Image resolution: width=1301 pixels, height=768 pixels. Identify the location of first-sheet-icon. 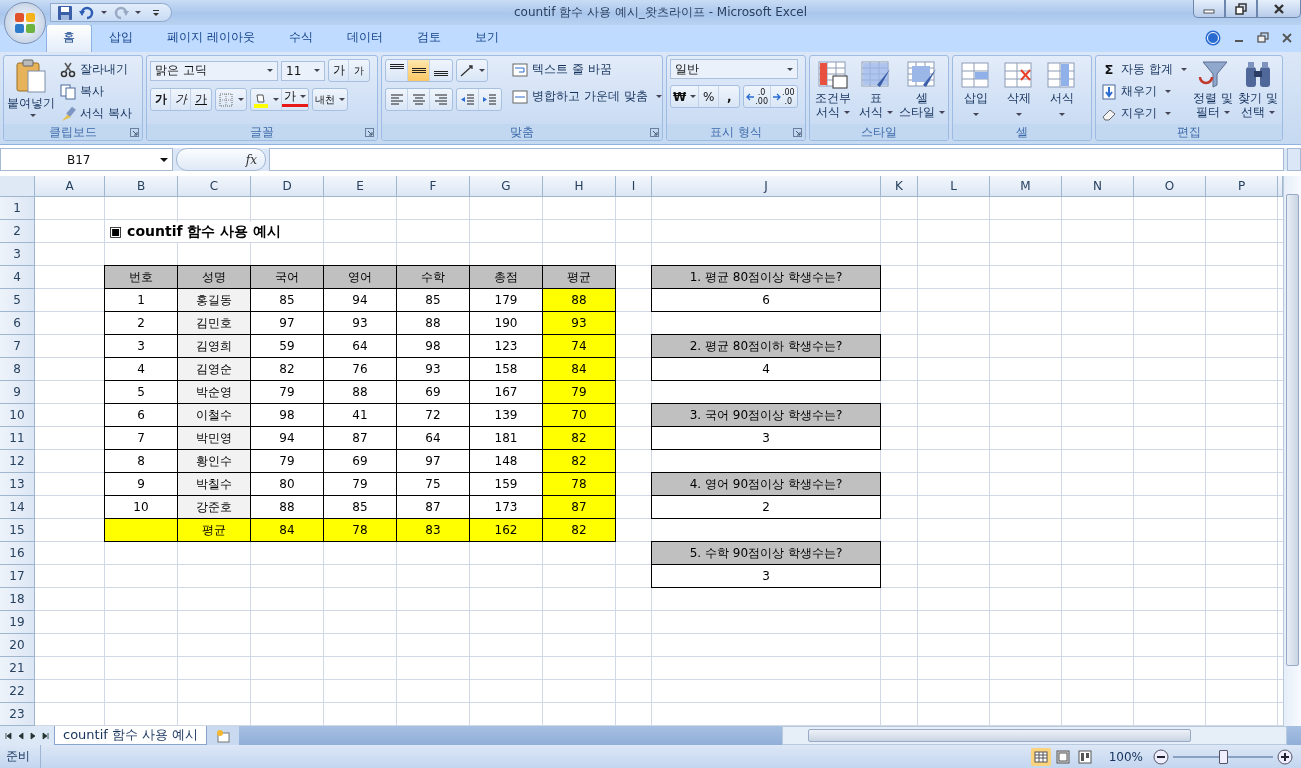
(9, 735).